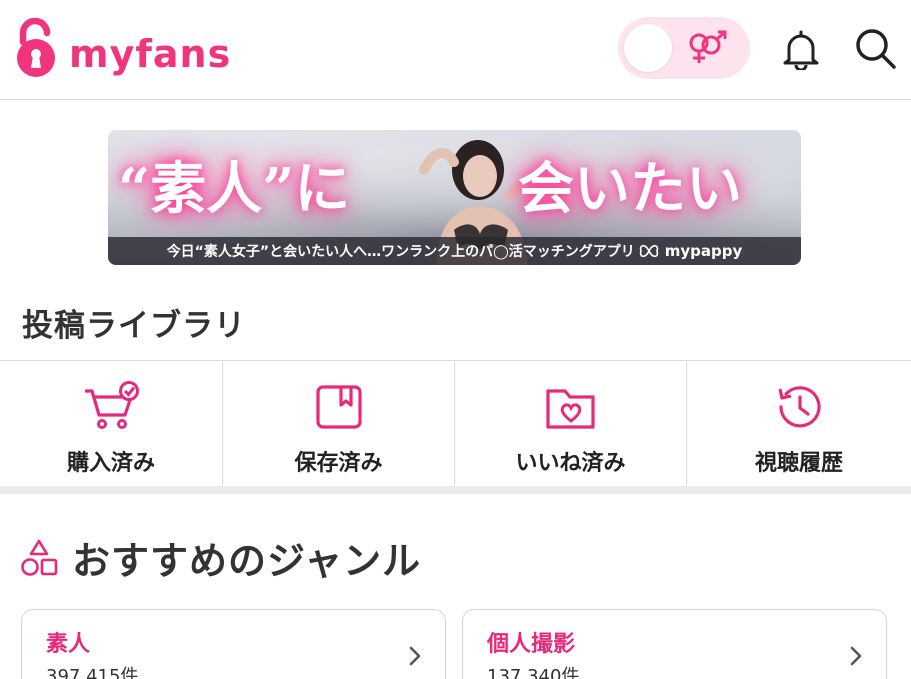 The height and width of the screenshot is (679, 911). Describe the element at coordinates (570, 463) in the screenshot. I see `library-item-label: いいね済み` at that location.